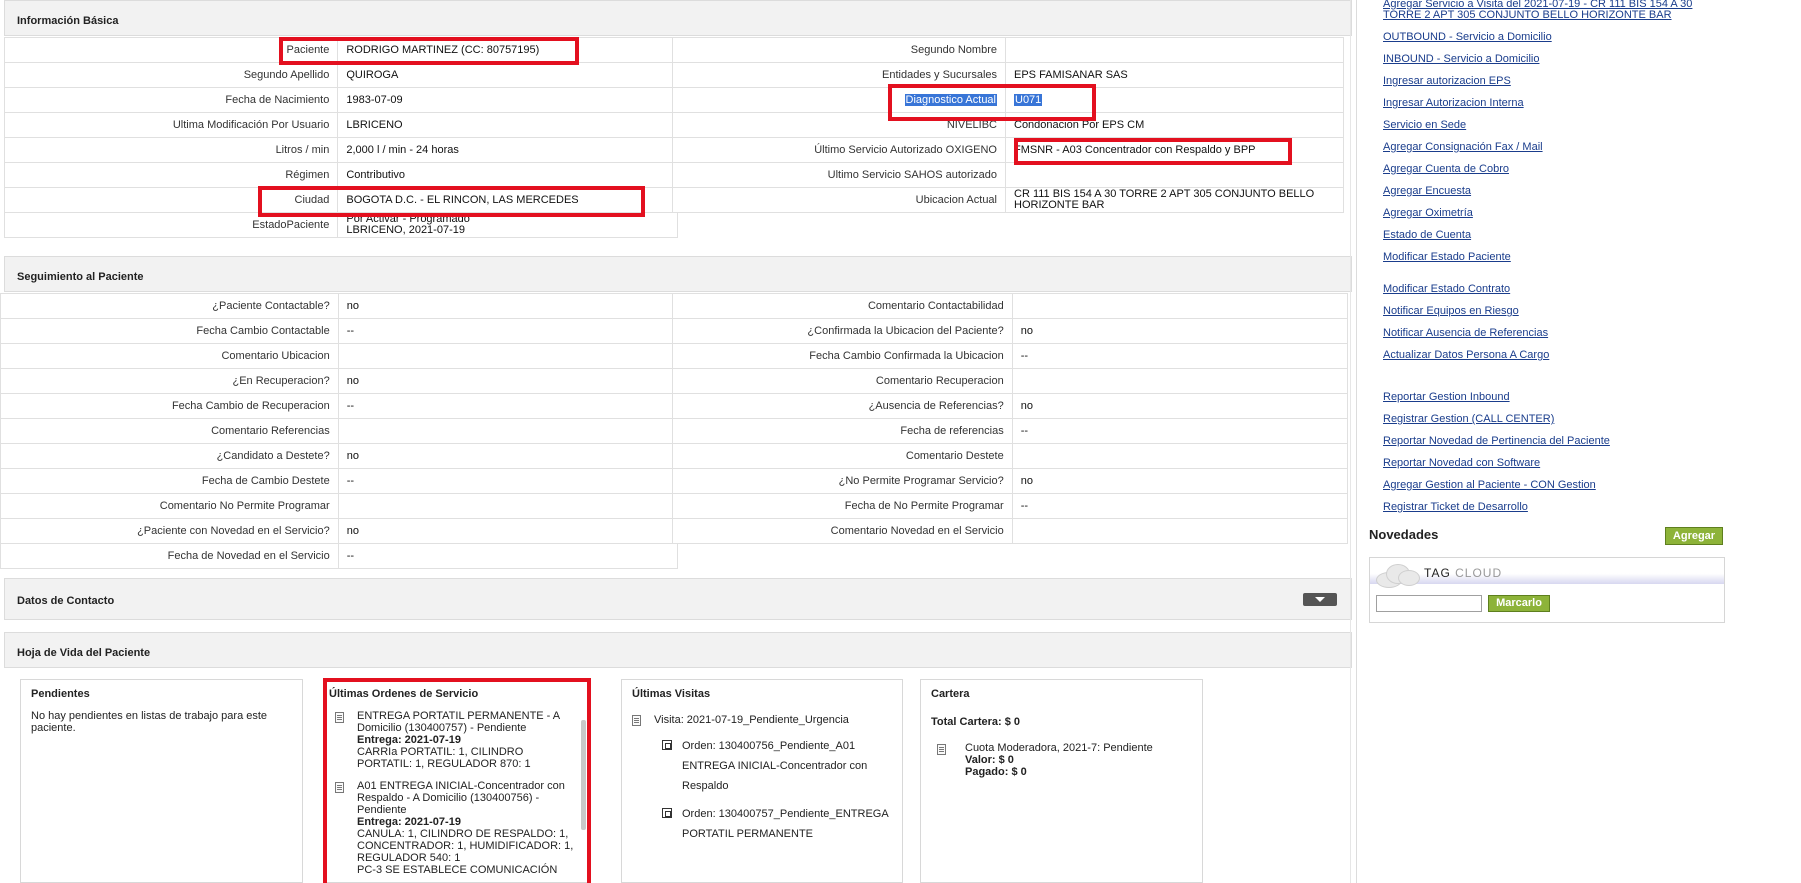 The height and width of the screenshot is (883, 1801). I want to click on table-row: Ultima Modificación Por Usuario LBRICENO, so click(340, 125).